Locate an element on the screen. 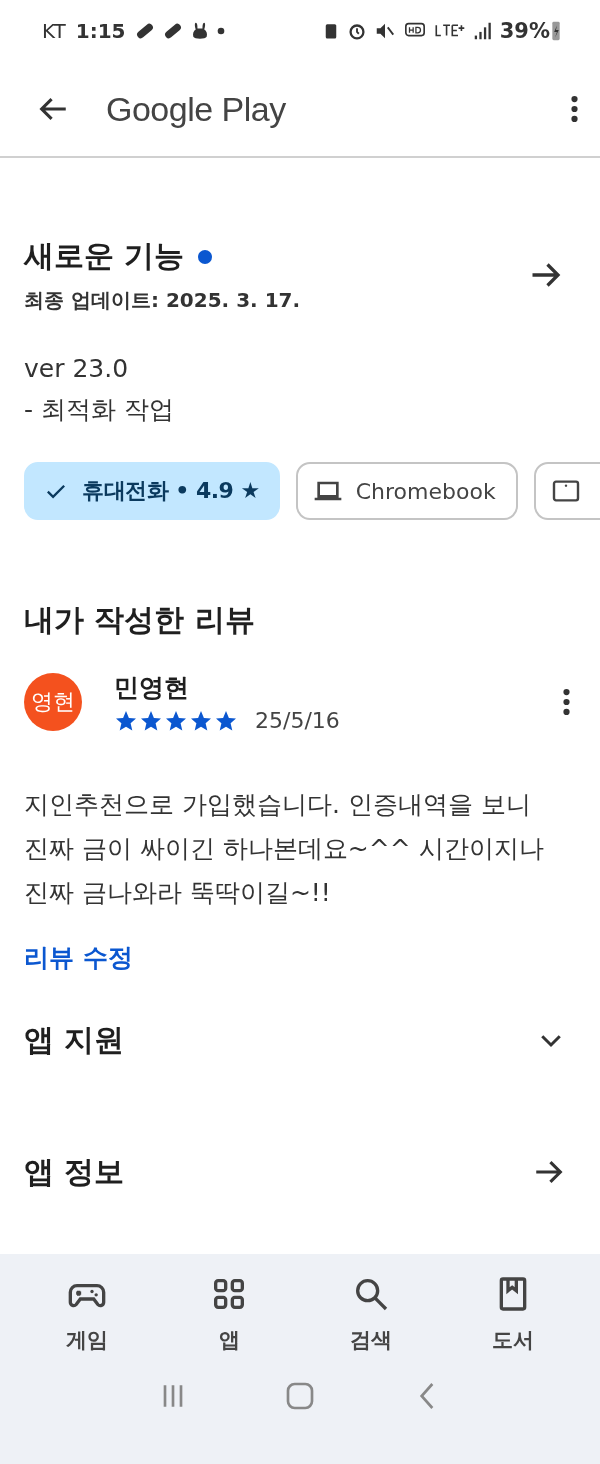 The height and width of the screenshot is (1464, 600). nav-tab: 검색 is located at coordinates (371, 1314).